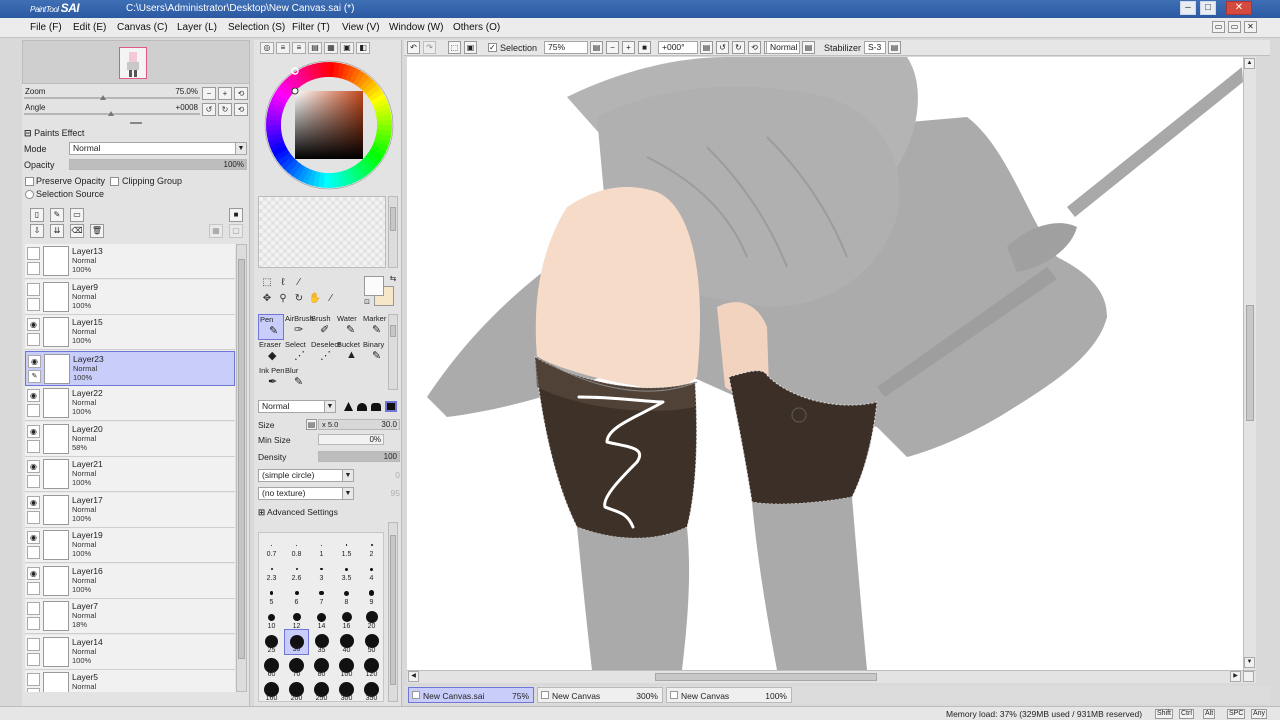 Image resolution: width=1280 pixels, height=720 pixels. What do you see at coordinates (321, 690) in the screenshot?
I see `brush-size-preset: 250` at bounding box center [321, 690].